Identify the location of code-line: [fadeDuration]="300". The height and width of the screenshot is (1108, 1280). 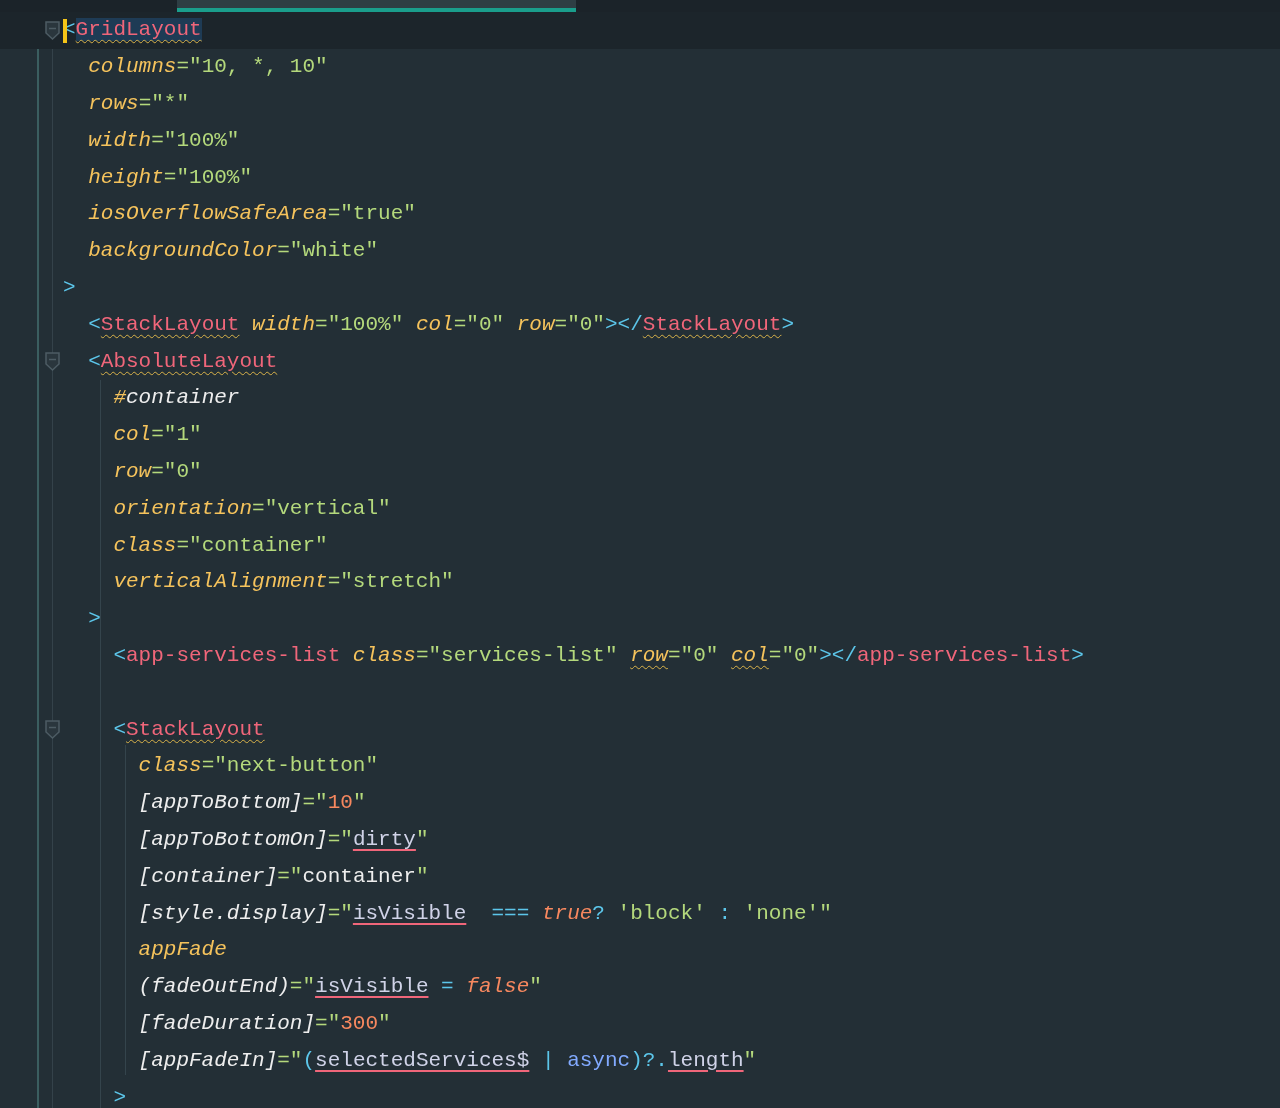
(264, 1023).